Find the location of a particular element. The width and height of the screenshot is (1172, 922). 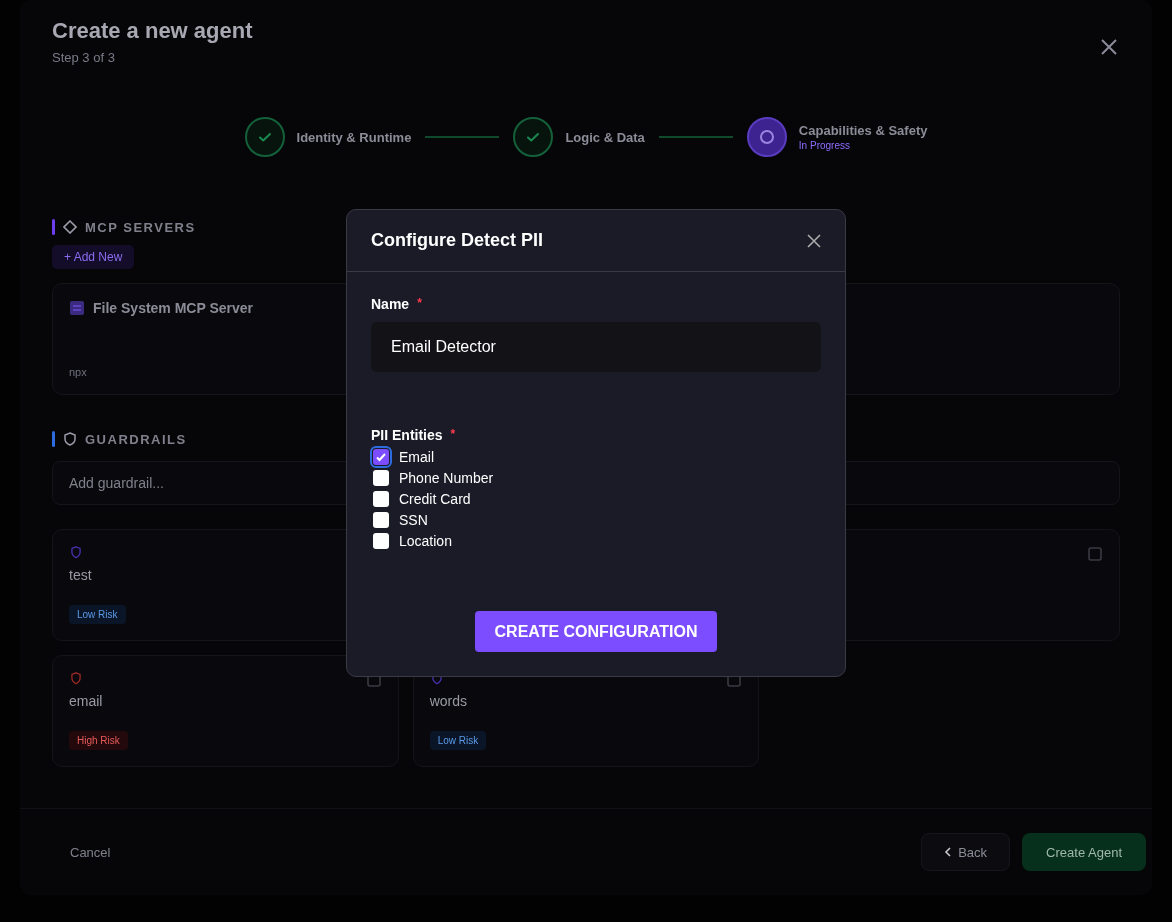

section-heading: GUARDRAILS is located at coordinates (136, 439).